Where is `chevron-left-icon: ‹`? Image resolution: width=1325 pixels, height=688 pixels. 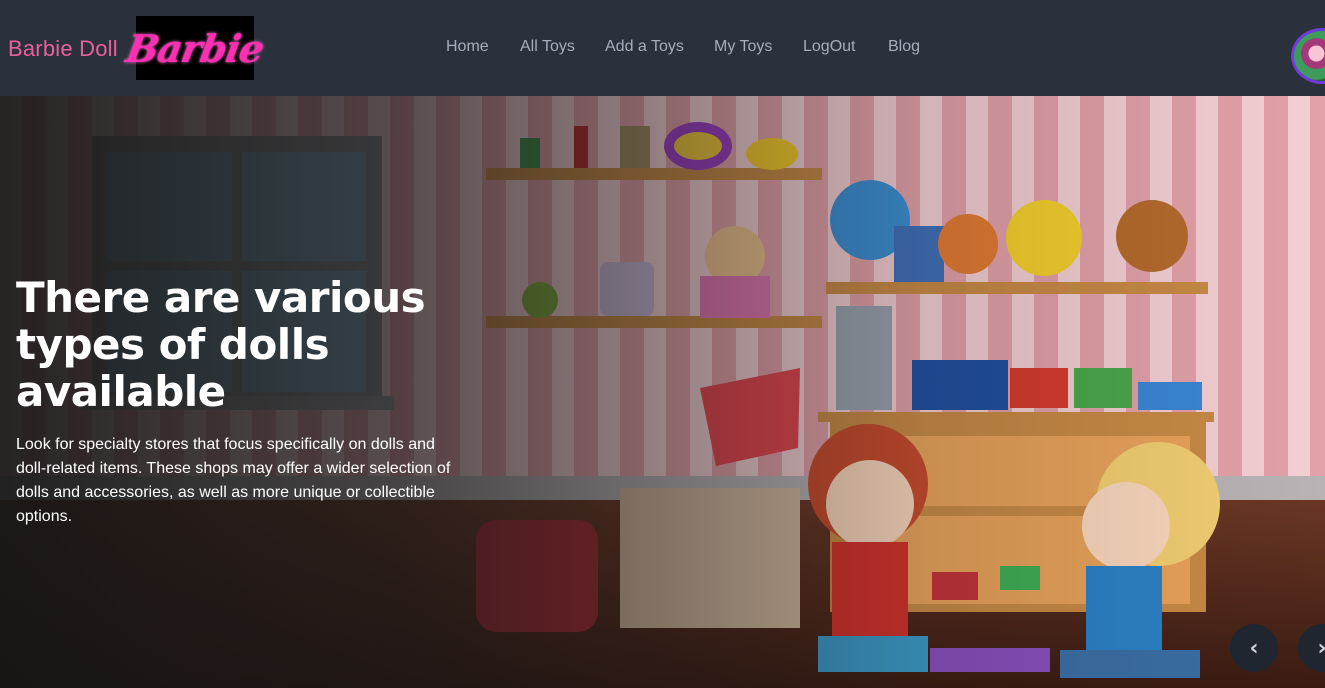
chevron-left-icon: ‹ is located at coordinates (1254, 648).